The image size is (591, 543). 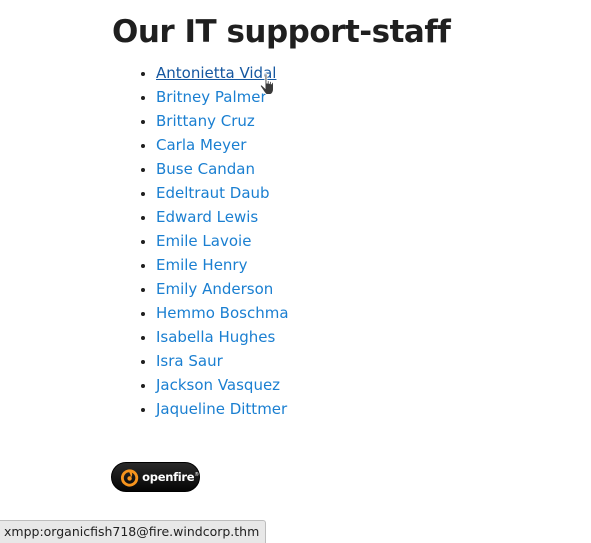 What do you see at coordinates (207, 217) in the screenshot?
I see `staff-member-link: Edward Lewis` at bounding box center [207, 217].